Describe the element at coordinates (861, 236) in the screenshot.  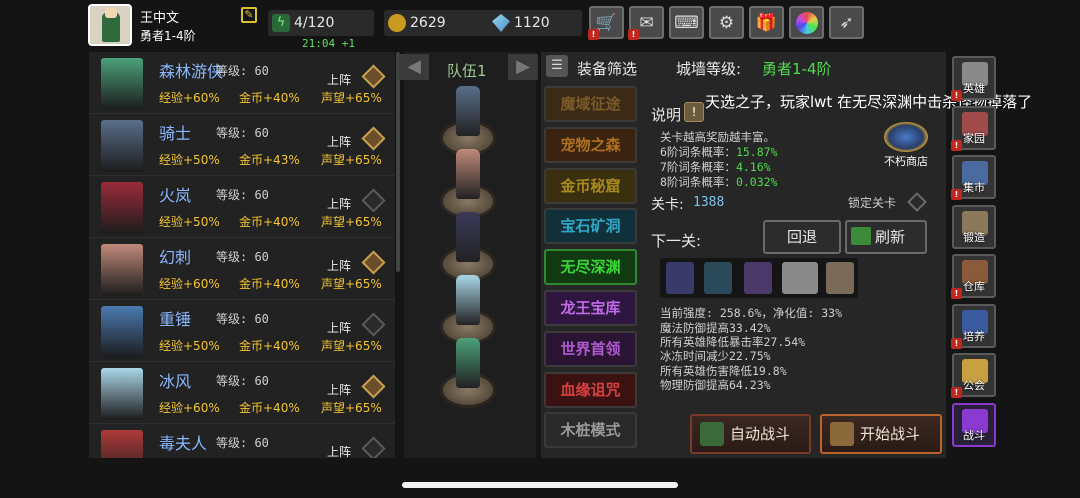
I see `refresh-icon` at that location.